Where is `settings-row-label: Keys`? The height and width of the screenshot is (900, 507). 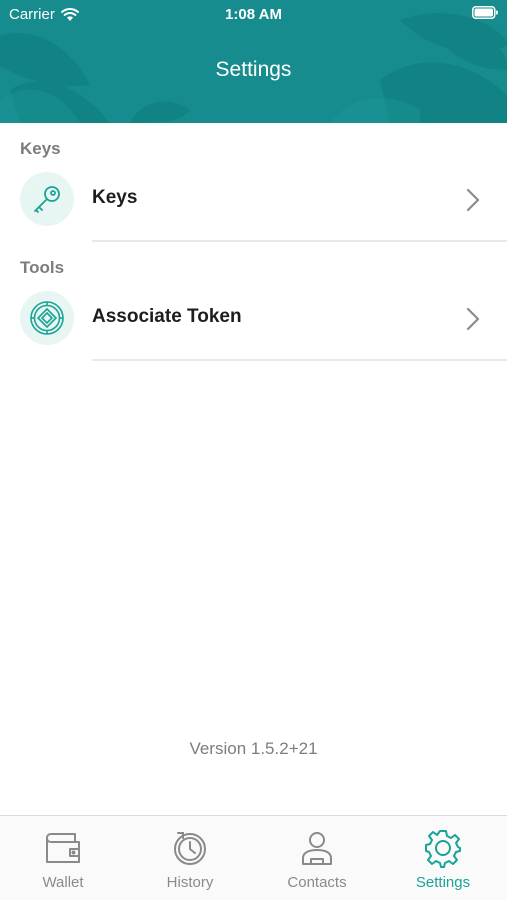
settings-row-label: Keys is located at coordinates (115, 197).